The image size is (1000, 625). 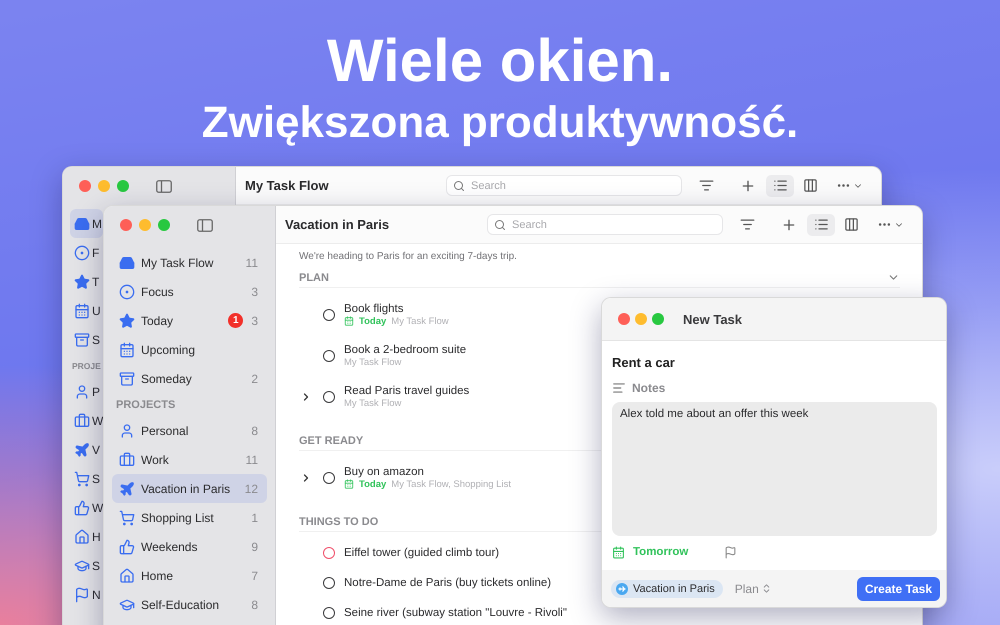 I want to click on sidebar-item: Personal 8, so click(x=189, y=430).